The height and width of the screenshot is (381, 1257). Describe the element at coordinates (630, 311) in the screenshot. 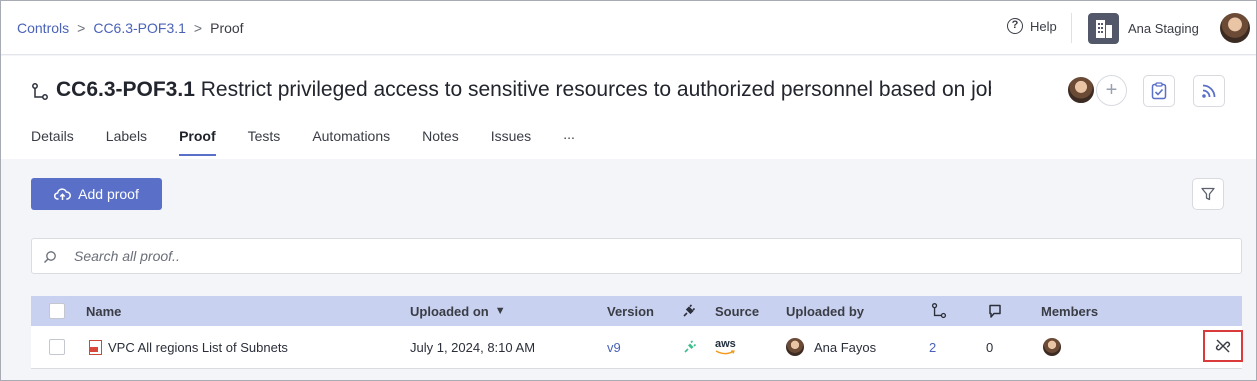

I see `header-version: Version` at that location.